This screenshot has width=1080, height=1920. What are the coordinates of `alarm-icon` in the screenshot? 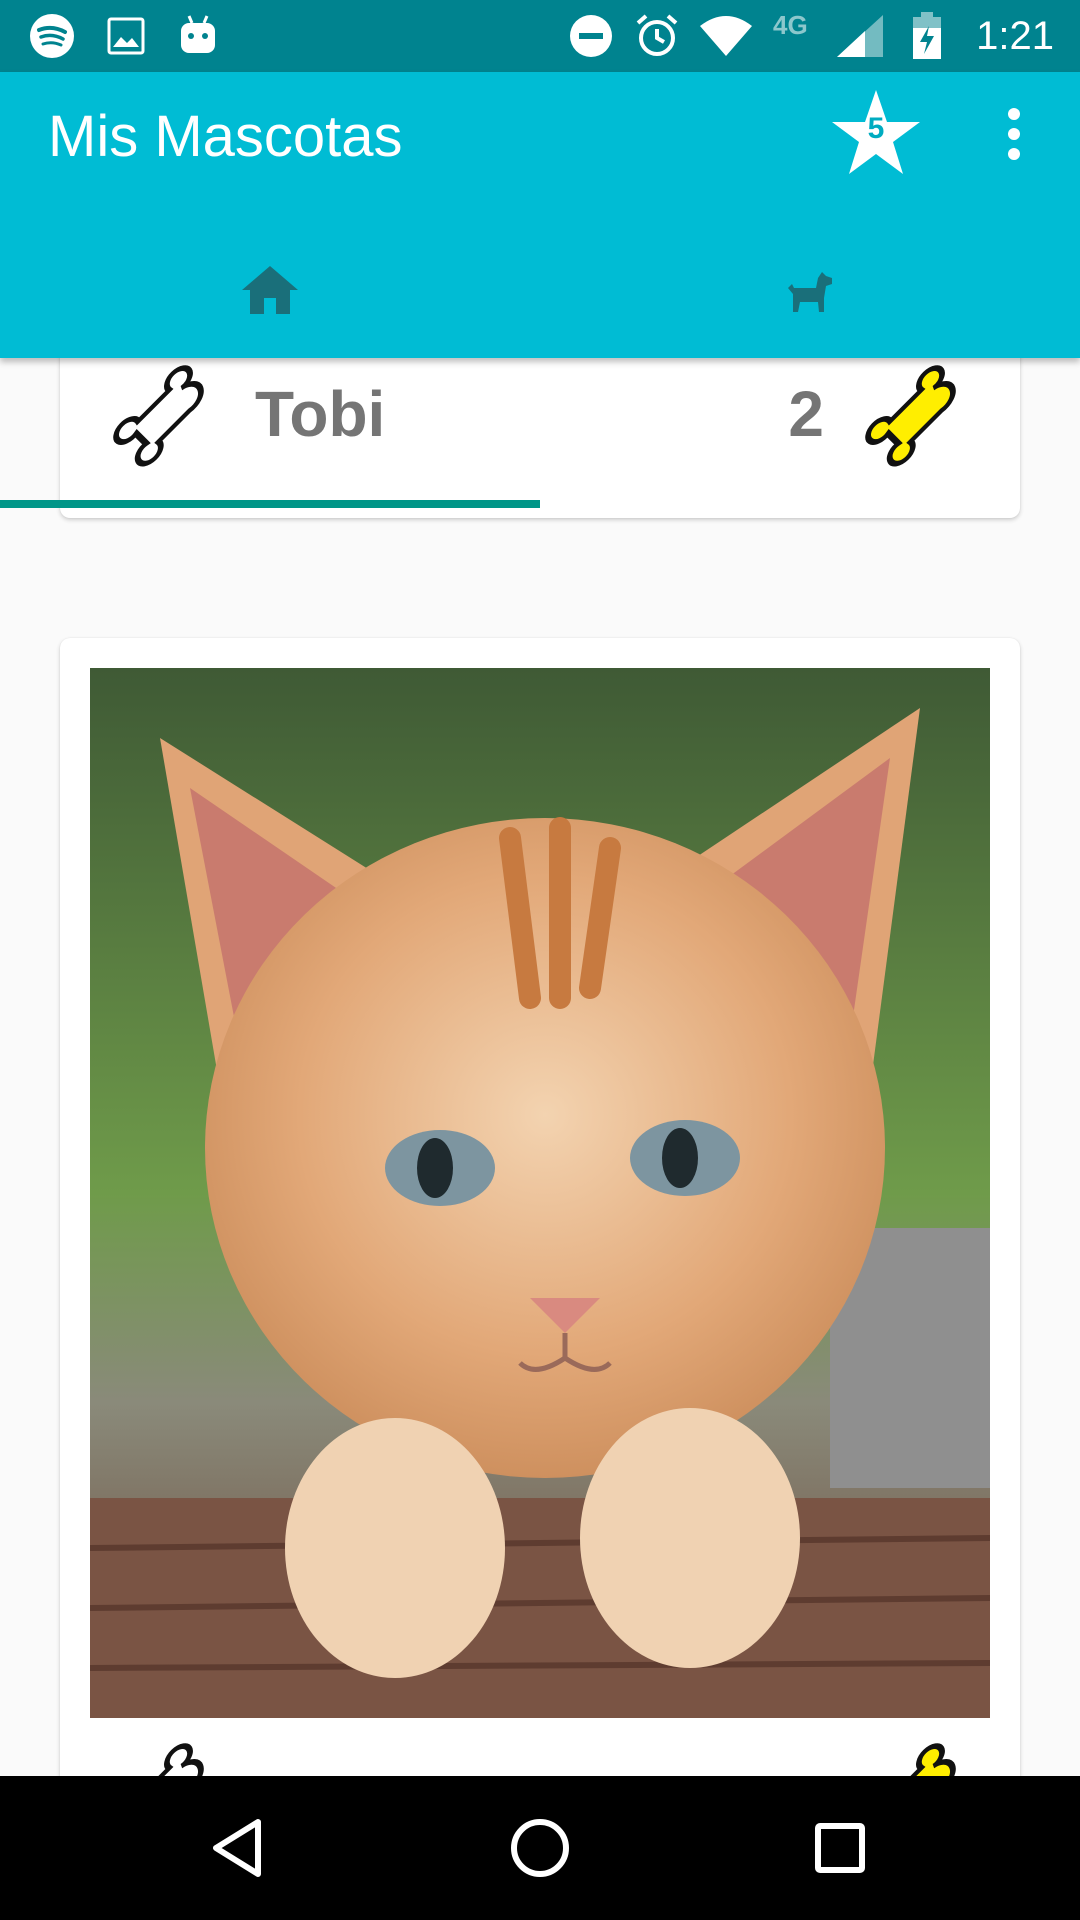 It's located at (657, 36).